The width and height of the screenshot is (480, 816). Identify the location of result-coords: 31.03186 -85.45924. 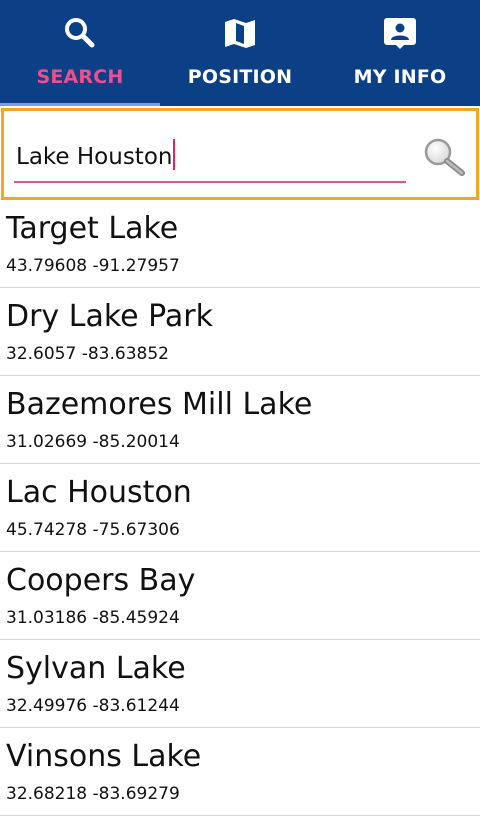
(93, 618).